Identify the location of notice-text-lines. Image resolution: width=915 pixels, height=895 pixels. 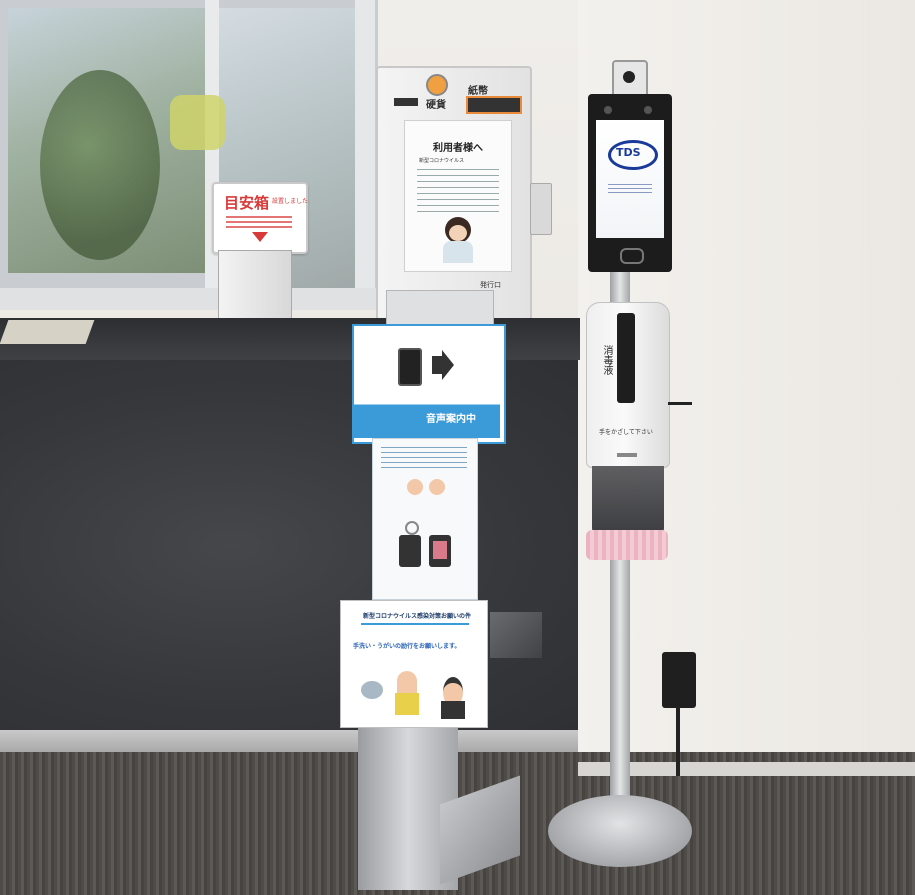
(458, 191).